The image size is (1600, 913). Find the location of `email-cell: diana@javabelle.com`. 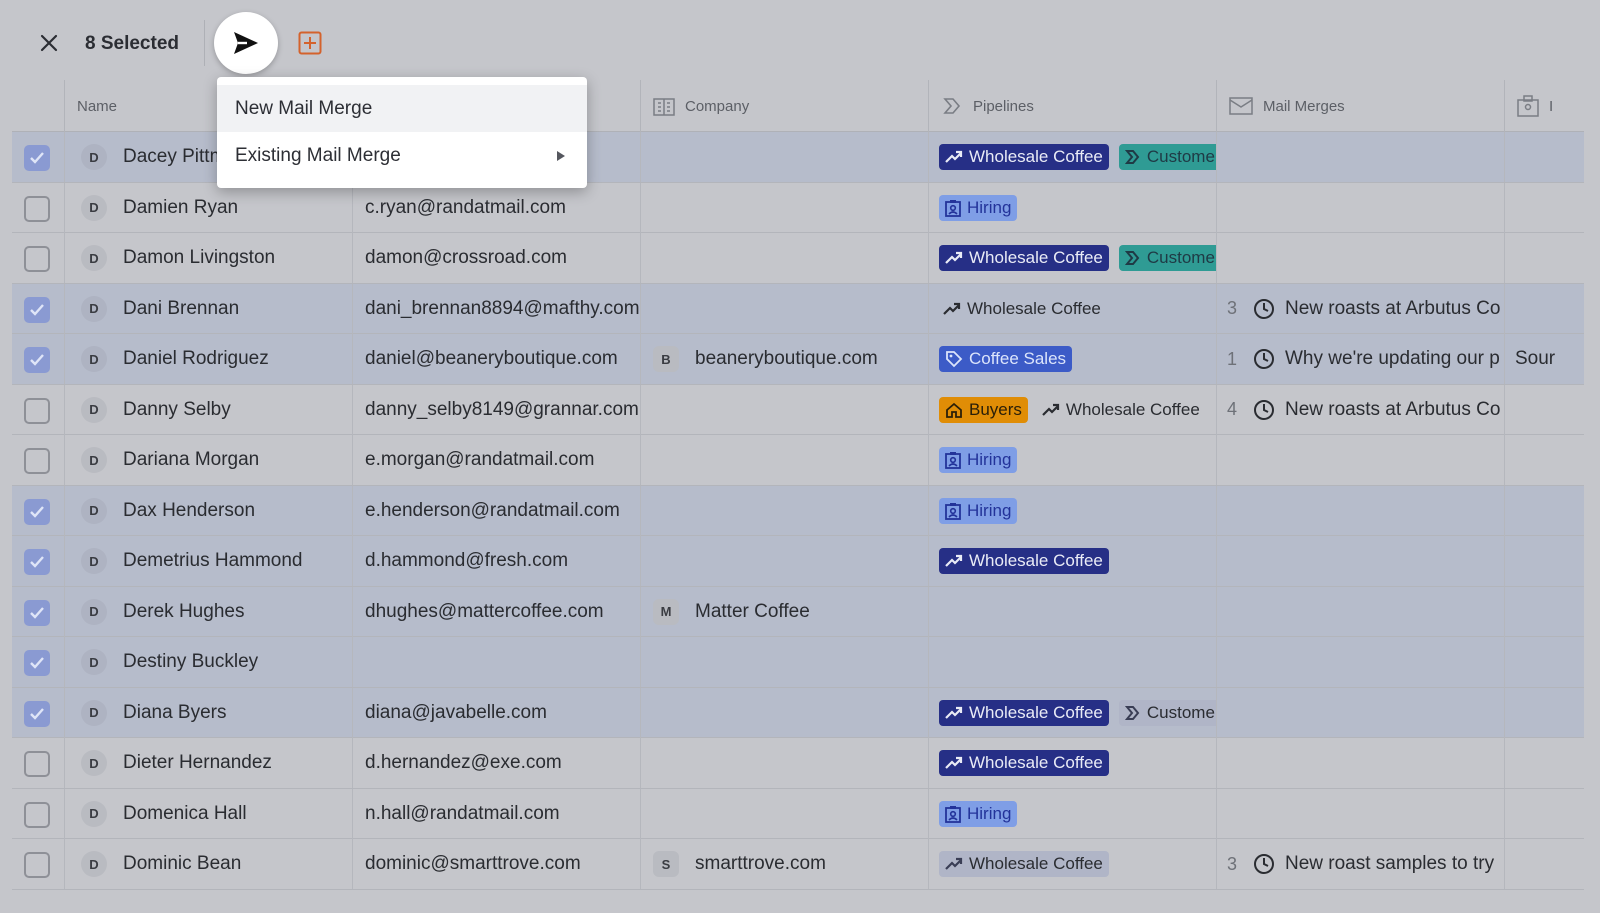

email-cell: diana@javabelle.com is located at coordinates (496, 712).